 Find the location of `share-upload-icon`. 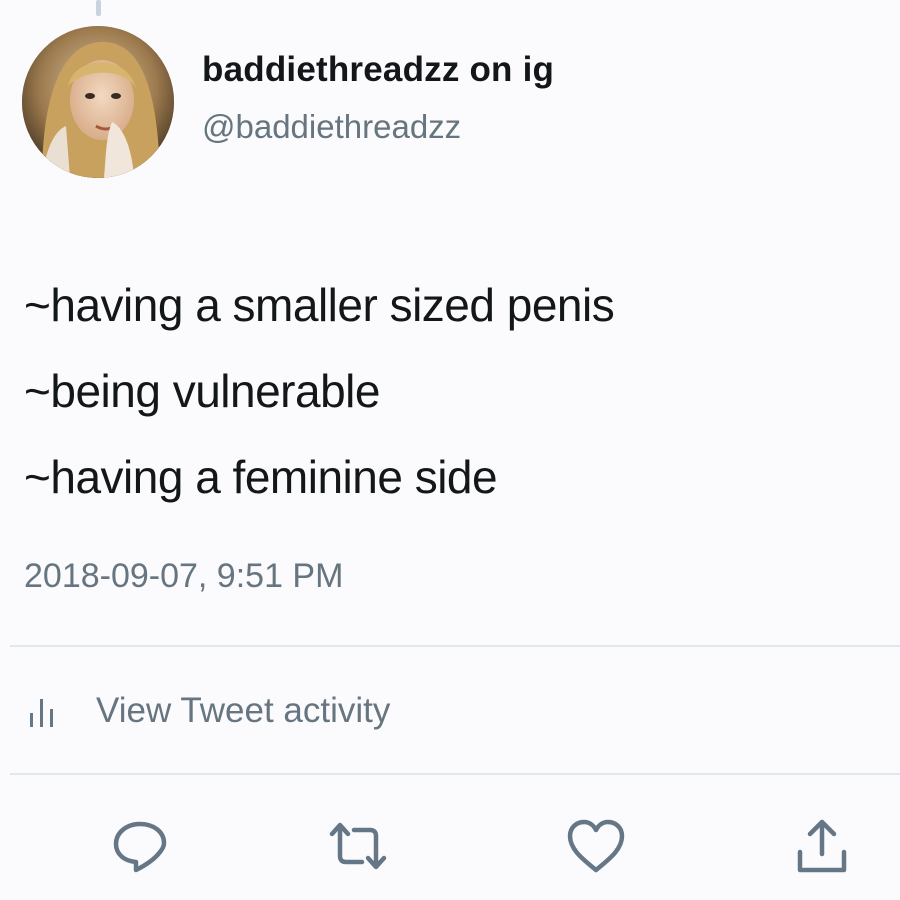

share-upload-icon is located at coordinates (822, 846).